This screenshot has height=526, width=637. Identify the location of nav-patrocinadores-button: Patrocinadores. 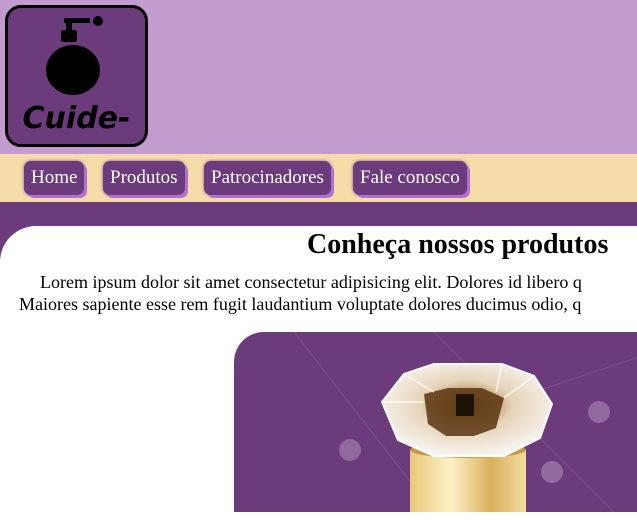
(267, 178).